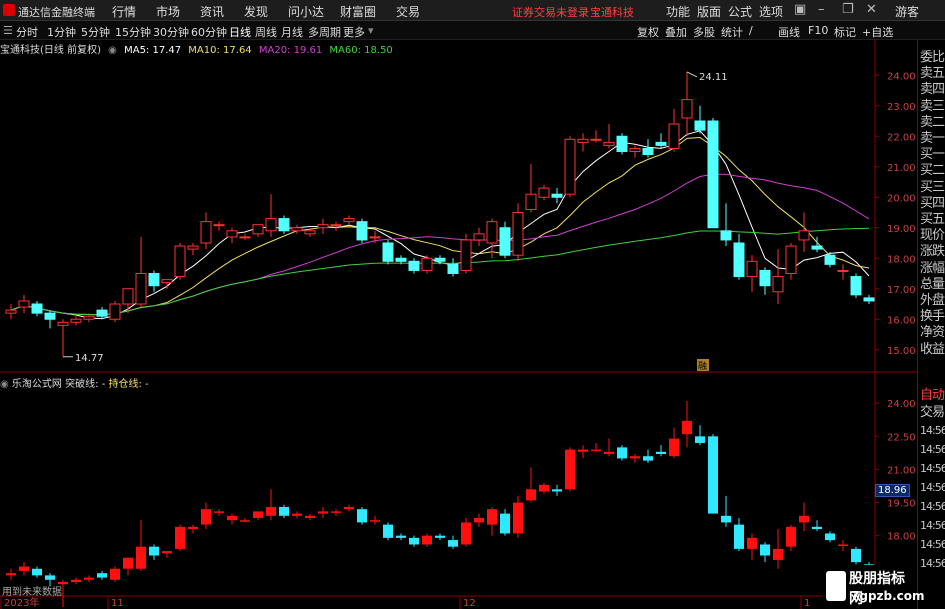 Image resolution: width=945 pixels, height=609 pixels. Describe the element at coordinates (371, 30) in the screenshot. I see `more-dropdown-icon: ▾` at that location.